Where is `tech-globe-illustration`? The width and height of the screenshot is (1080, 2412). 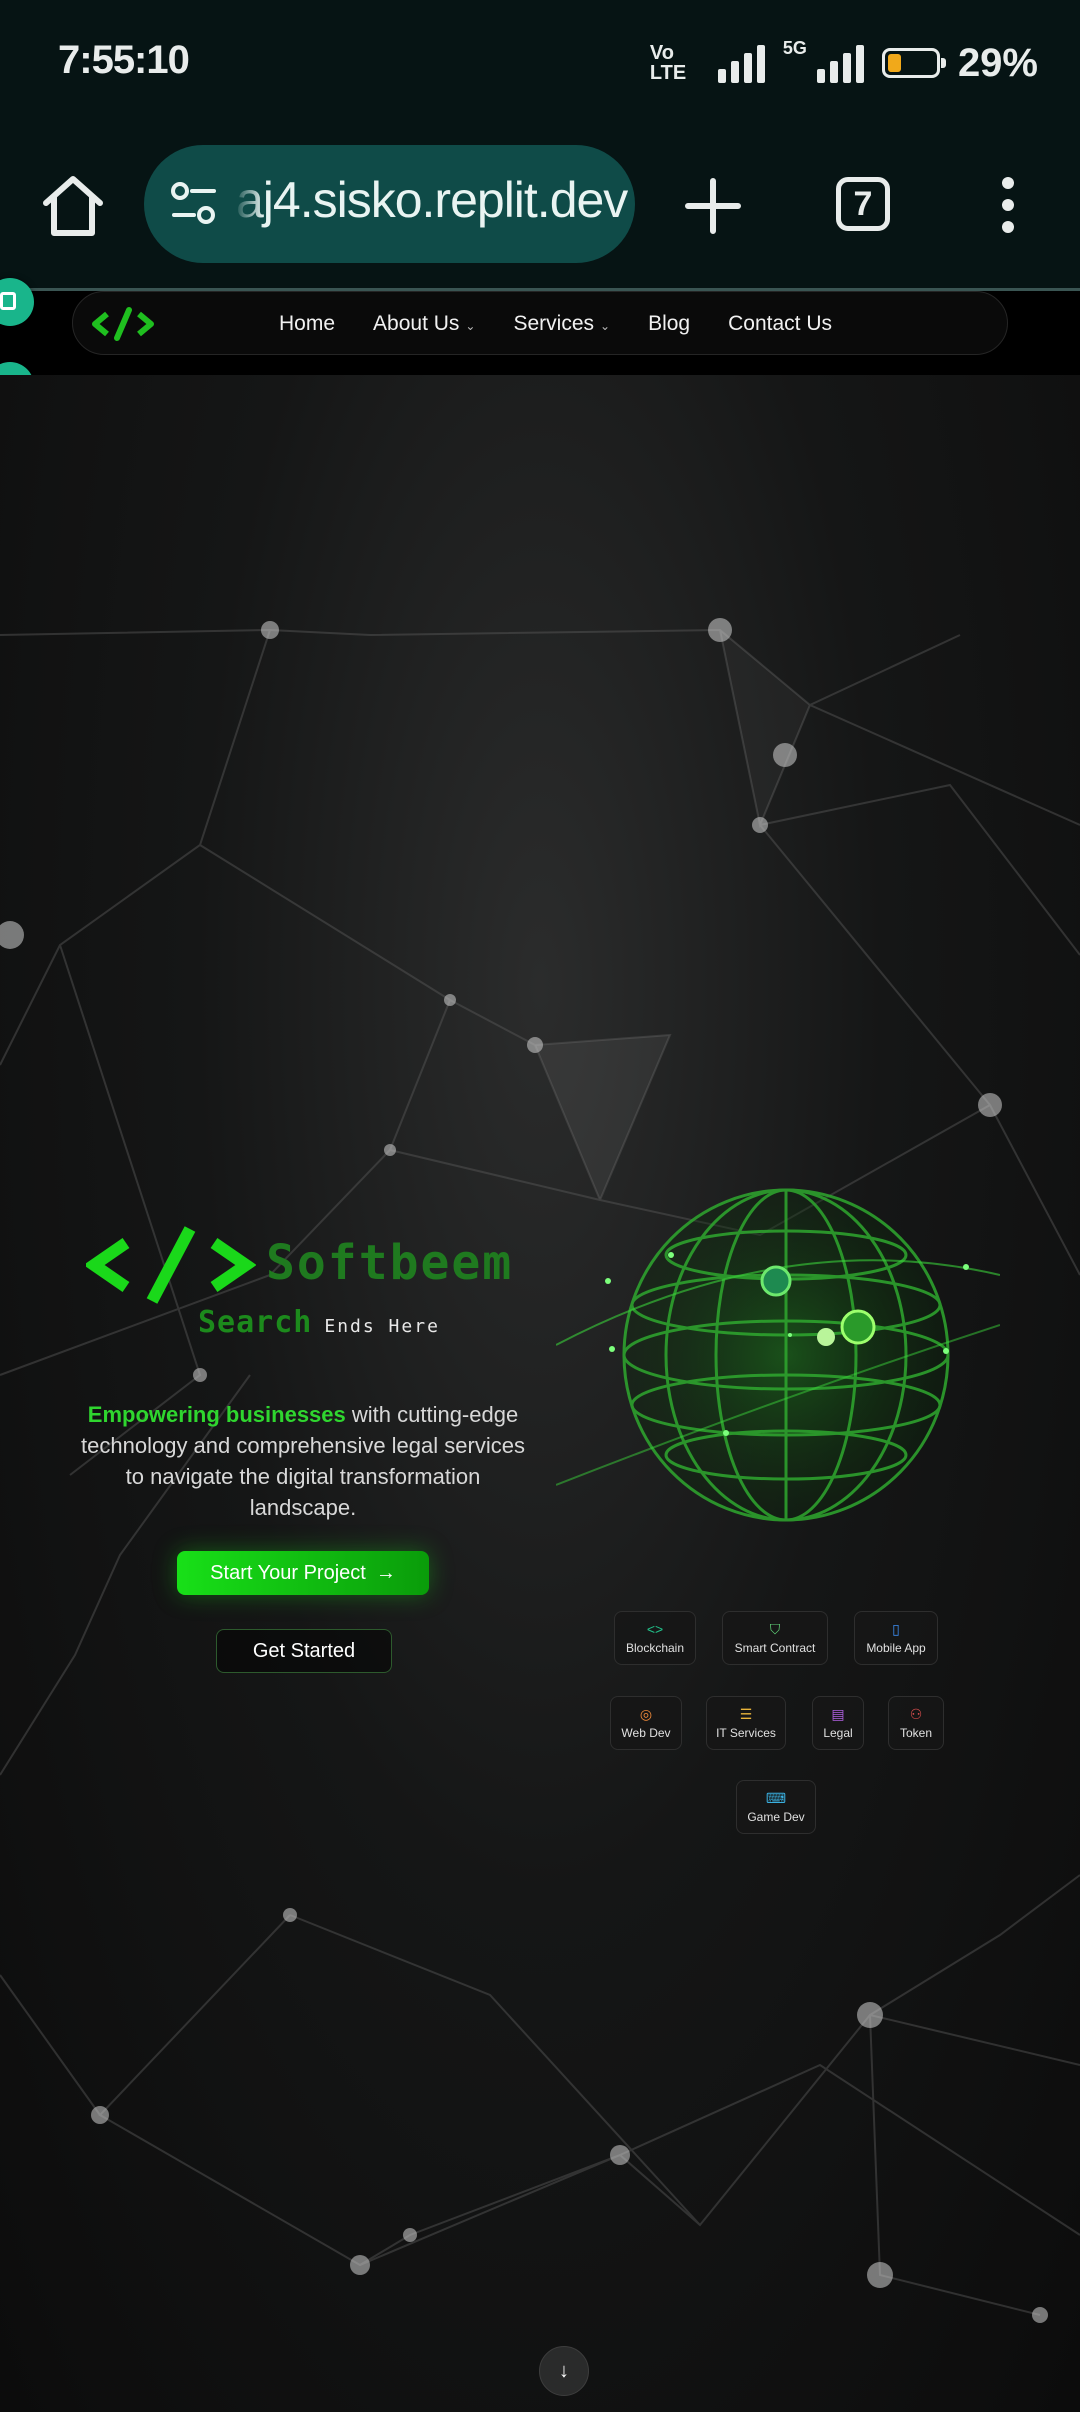
tech-globe-illustration is located at coordinates (778, 1355).